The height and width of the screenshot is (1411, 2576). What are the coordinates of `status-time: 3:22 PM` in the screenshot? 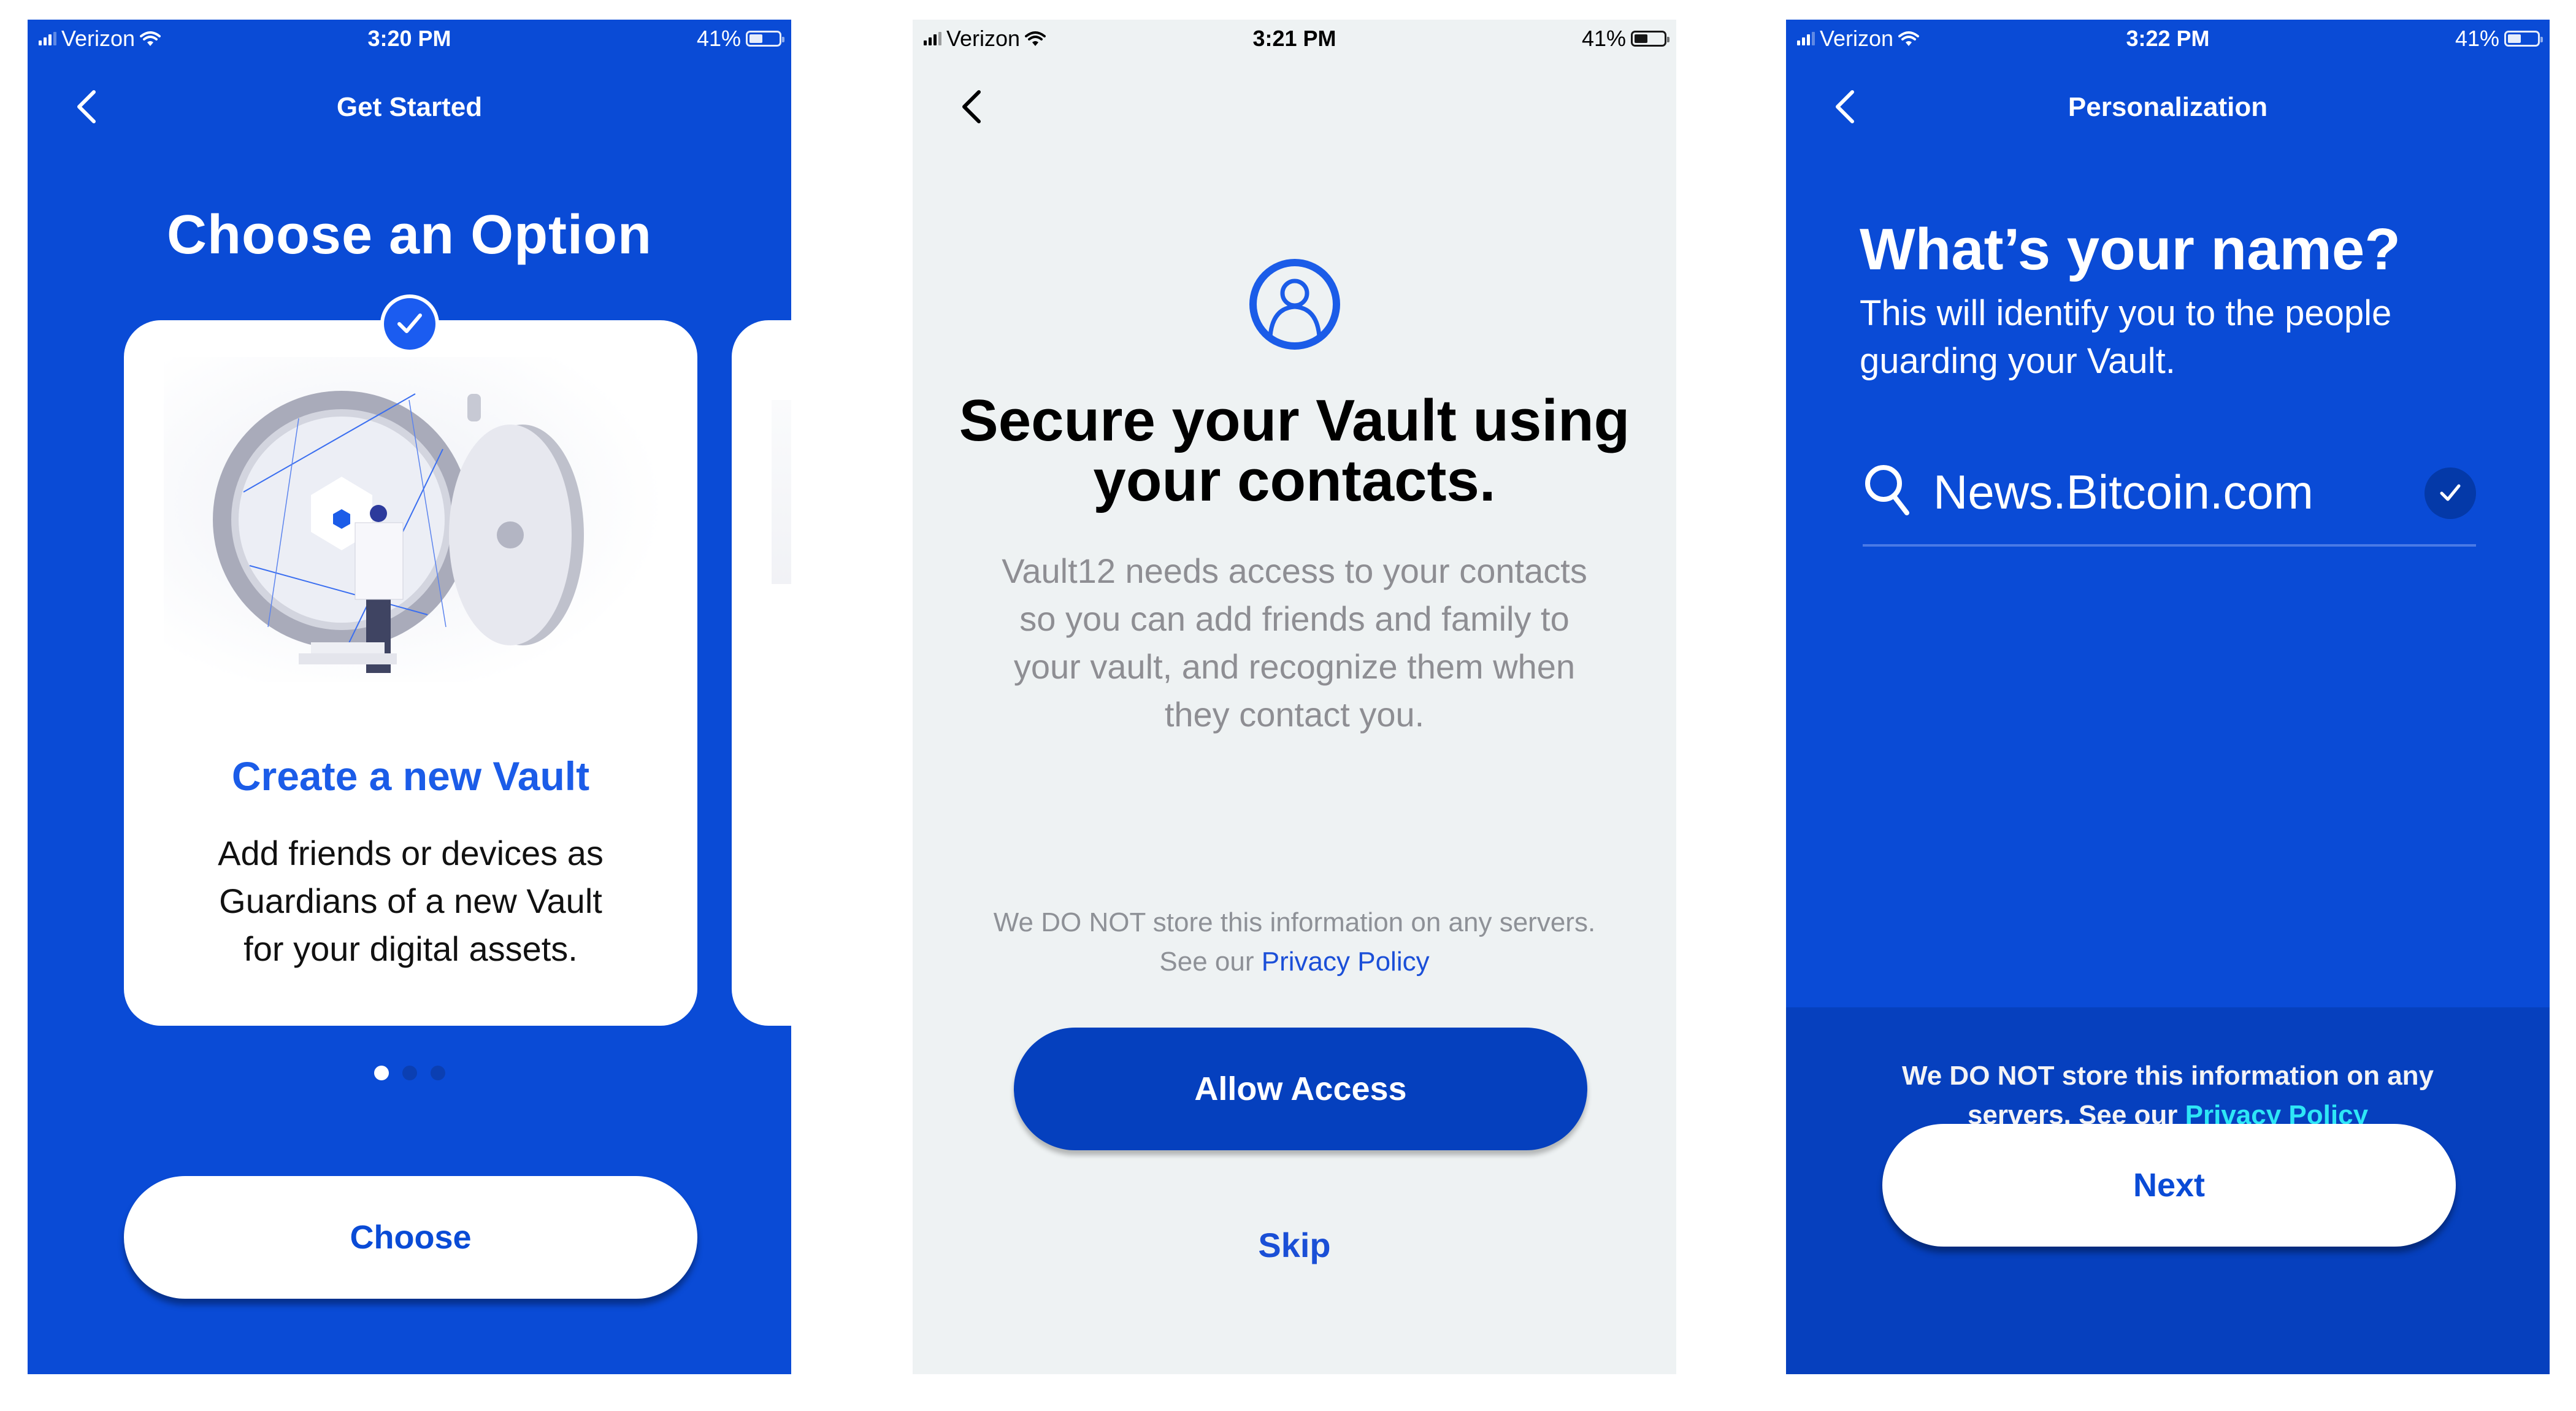 It's located at (2168, 38).